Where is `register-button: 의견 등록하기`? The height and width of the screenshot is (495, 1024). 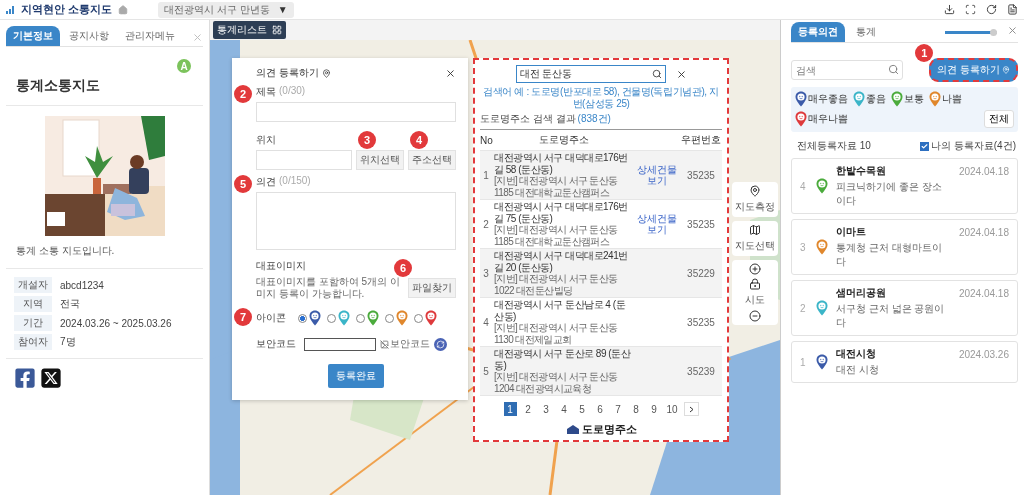 register-button: 의견 등록하기 is located at coordinates (973, 70).